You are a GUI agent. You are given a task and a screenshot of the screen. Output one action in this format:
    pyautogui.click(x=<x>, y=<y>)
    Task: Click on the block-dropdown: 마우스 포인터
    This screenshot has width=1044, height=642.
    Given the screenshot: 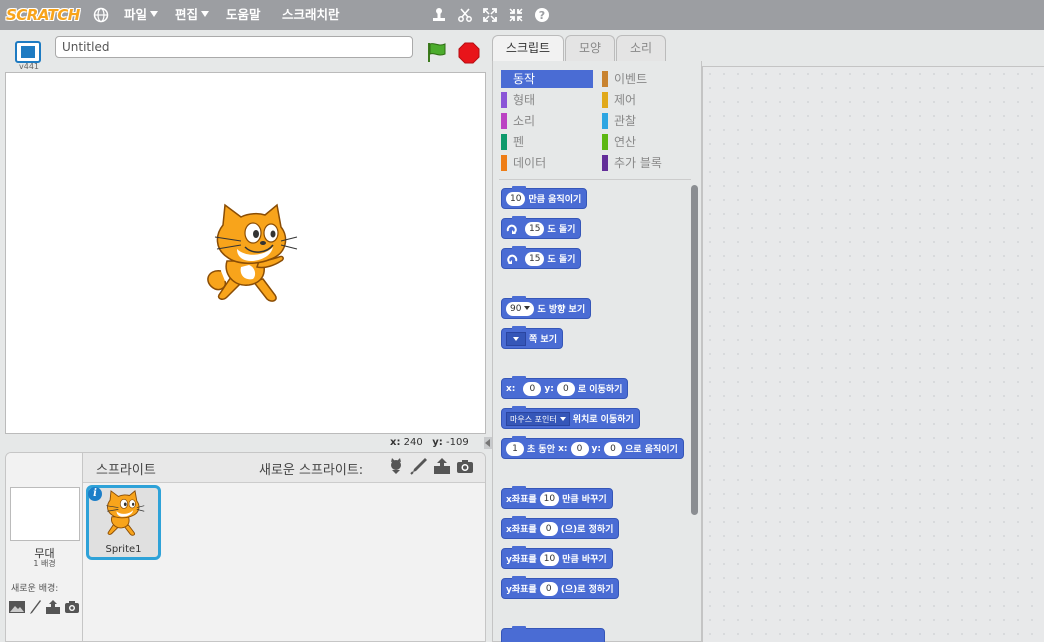 What is the action you would take?
    pyautogui.click(x=538, y=418)
    